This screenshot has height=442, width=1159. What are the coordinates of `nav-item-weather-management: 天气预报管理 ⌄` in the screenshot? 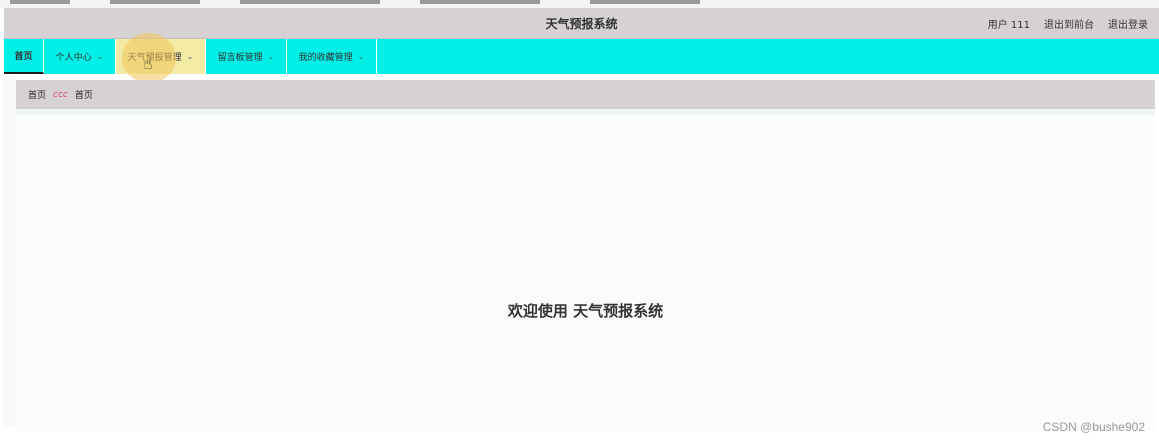 It's located at (161, 56).